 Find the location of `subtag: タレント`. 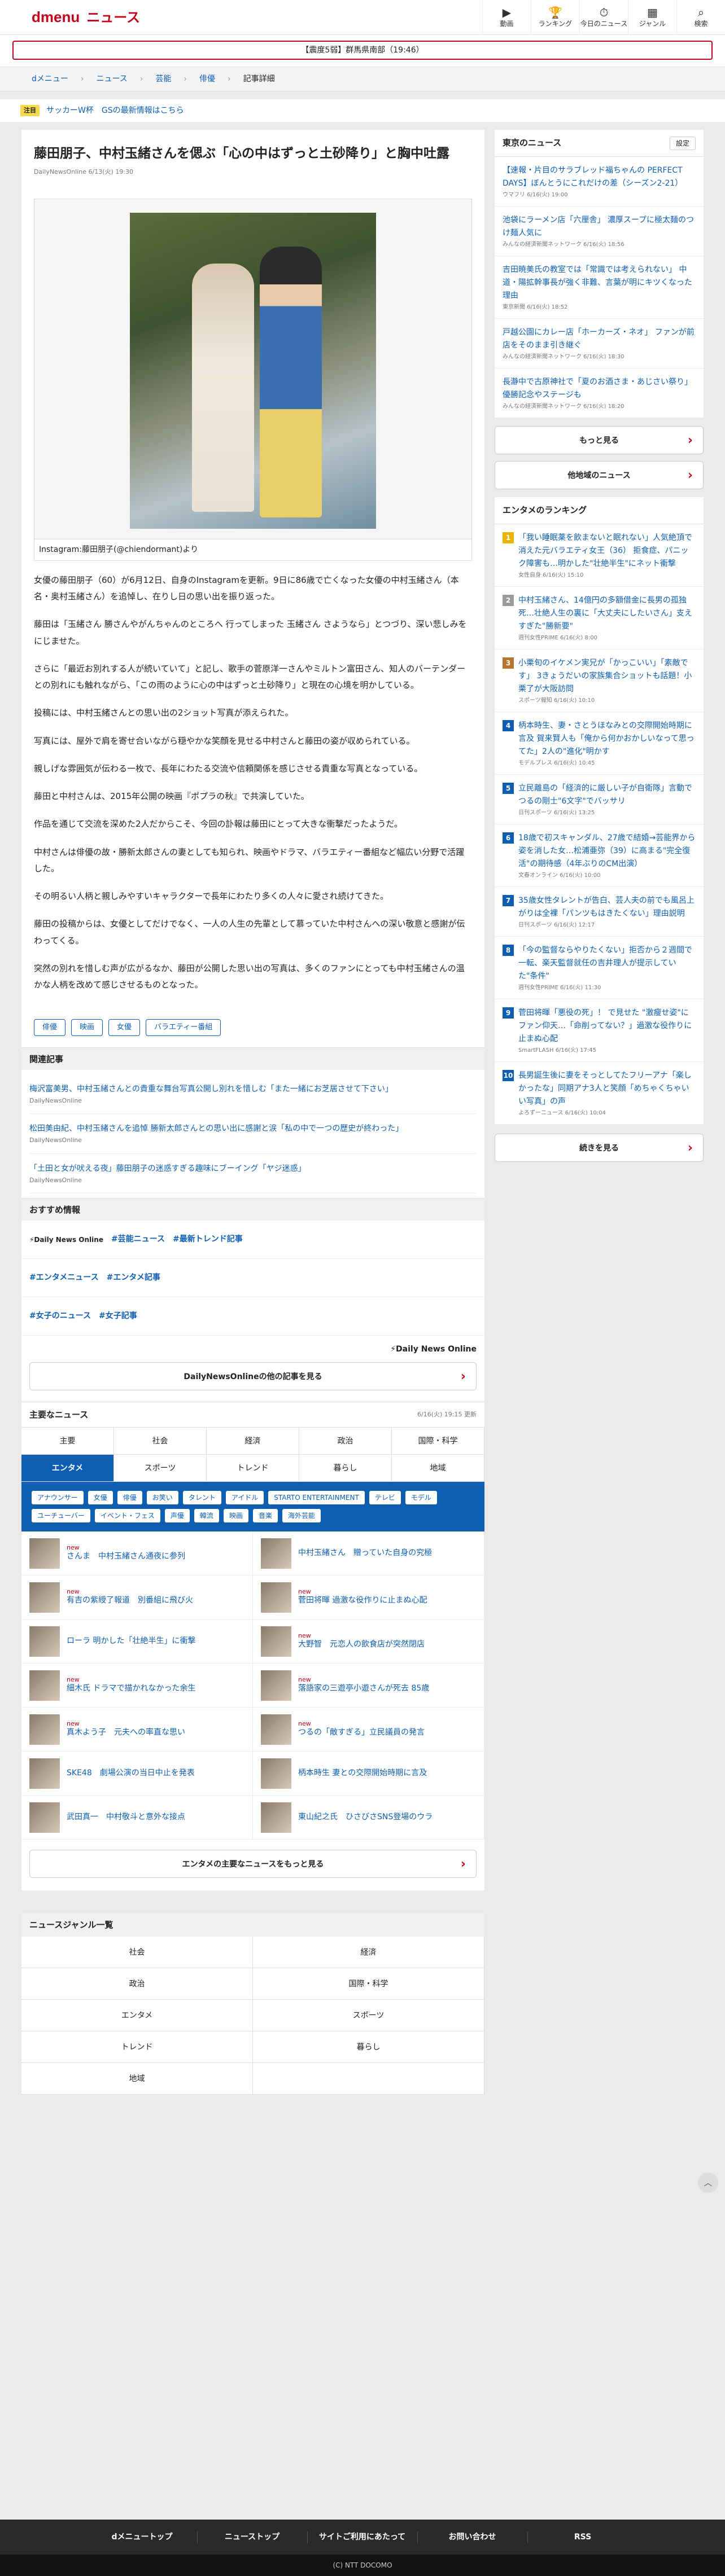

subtag: タレント is located at coordinates (202, 1498).